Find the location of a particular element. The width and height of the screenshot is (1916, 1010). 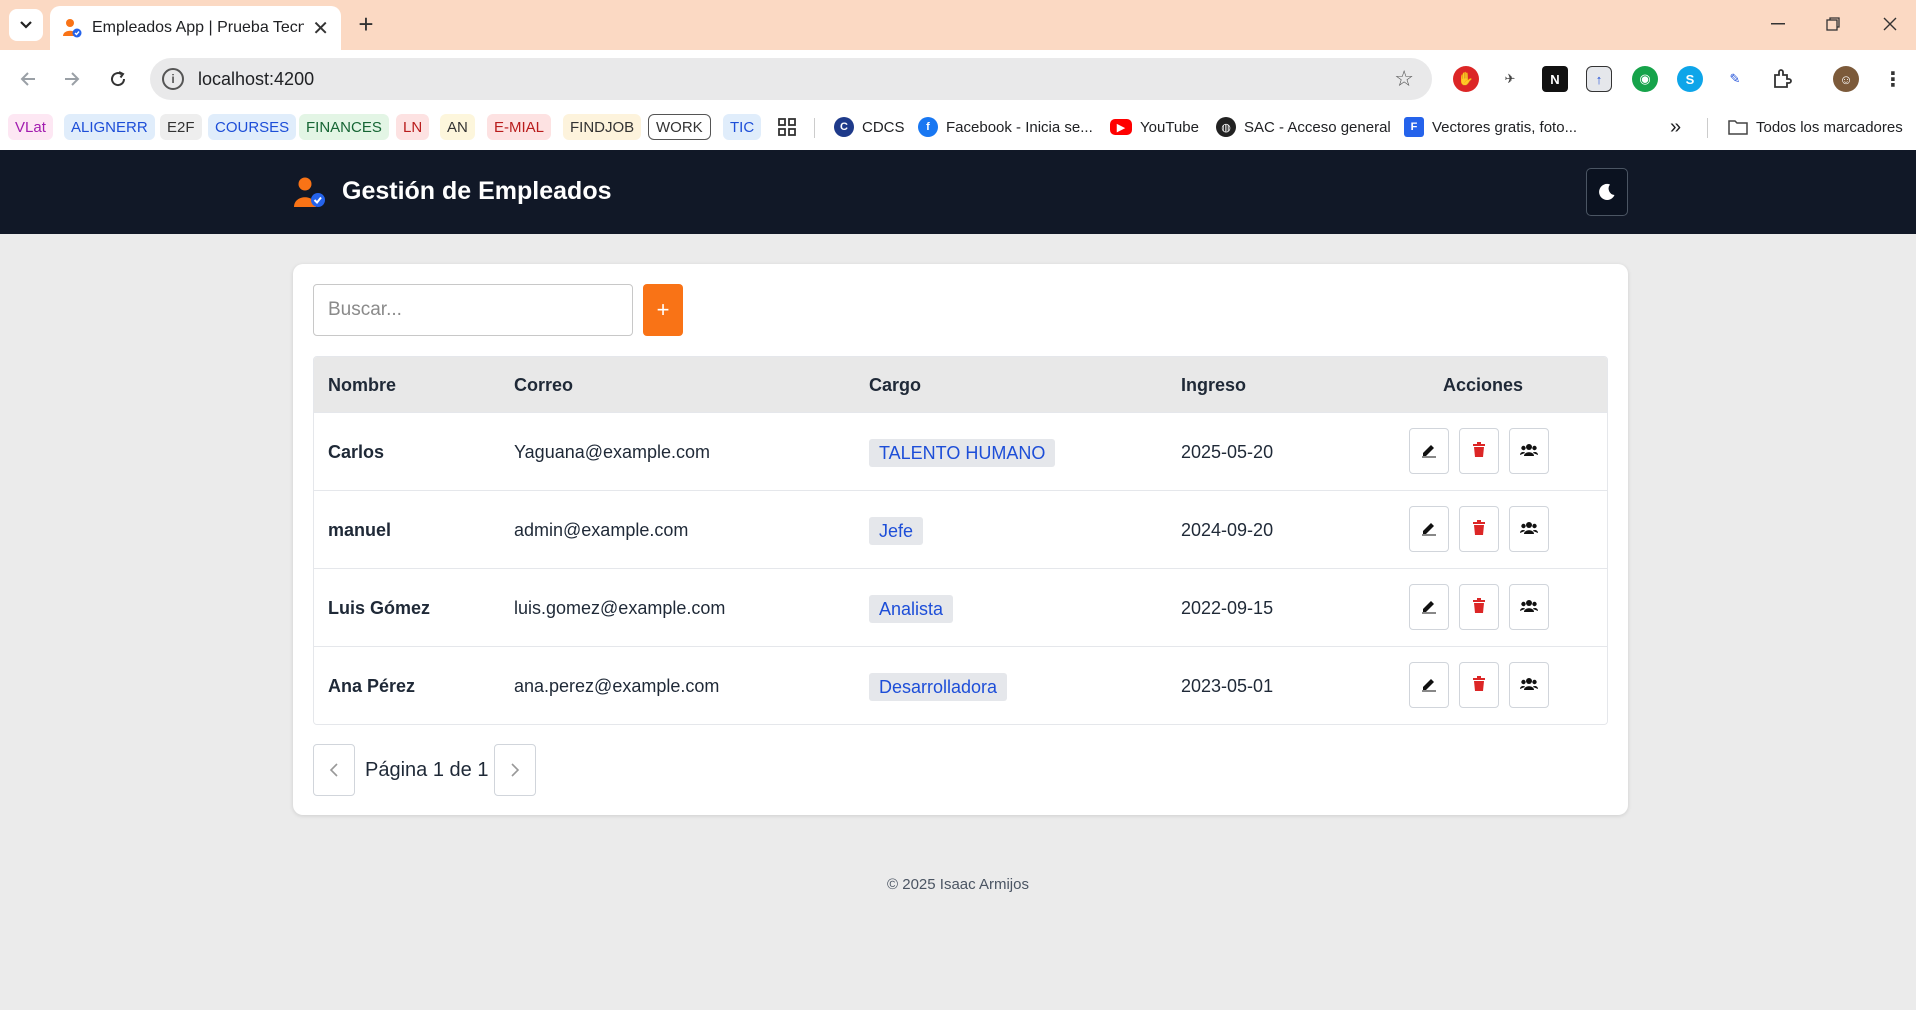

bookmark-folder-e2f: E2F is located at coordinates (181, 127).